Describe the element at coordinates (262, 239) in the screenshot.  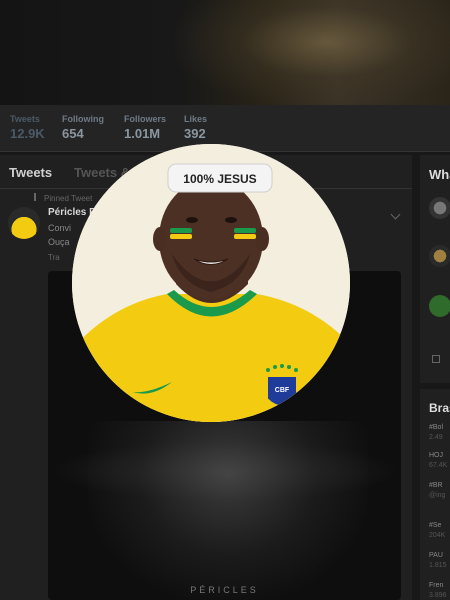
I see `right-ear` at that location.